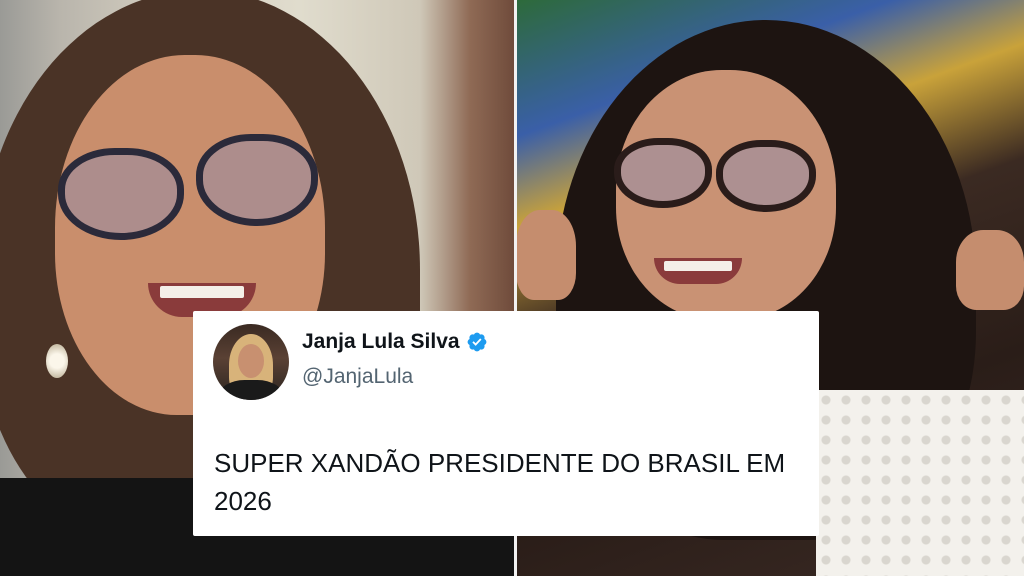  Describe the element at coordinates (920, 483) in the screenshot. I see `right-lace-top` at that location.